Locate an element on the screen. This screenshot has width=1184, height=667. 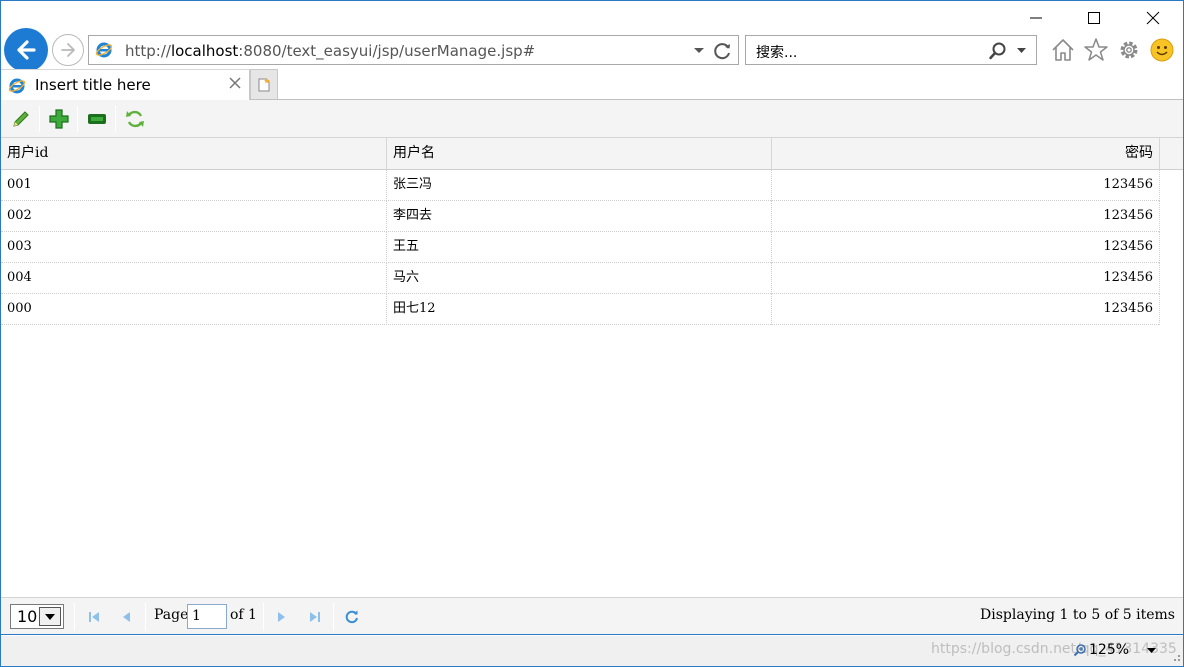
cell-id: 003 is located at coordinates (194, 247).